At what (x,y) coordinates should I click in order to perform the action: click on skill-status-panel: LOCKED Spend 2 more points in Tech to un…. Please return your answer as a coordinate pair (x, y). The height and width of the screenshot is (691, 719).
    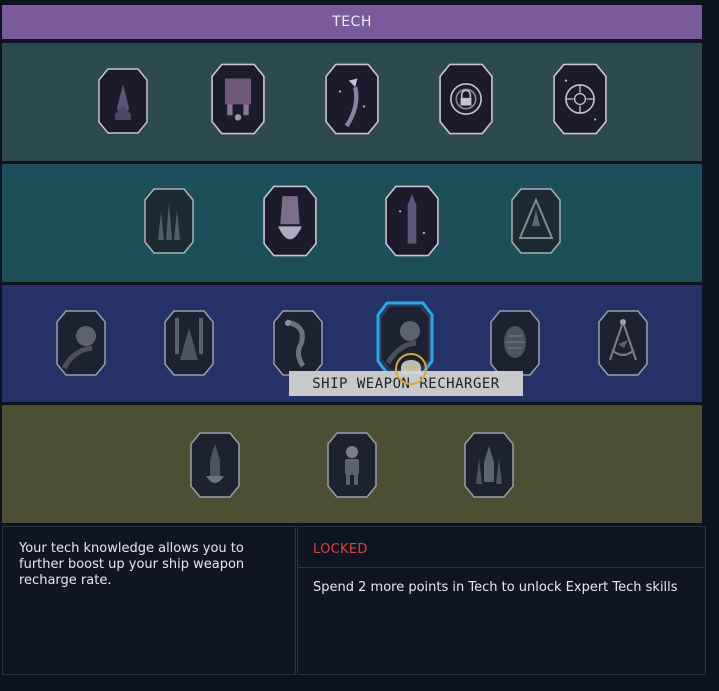
    Looking at the image, I should click on (501, 600).